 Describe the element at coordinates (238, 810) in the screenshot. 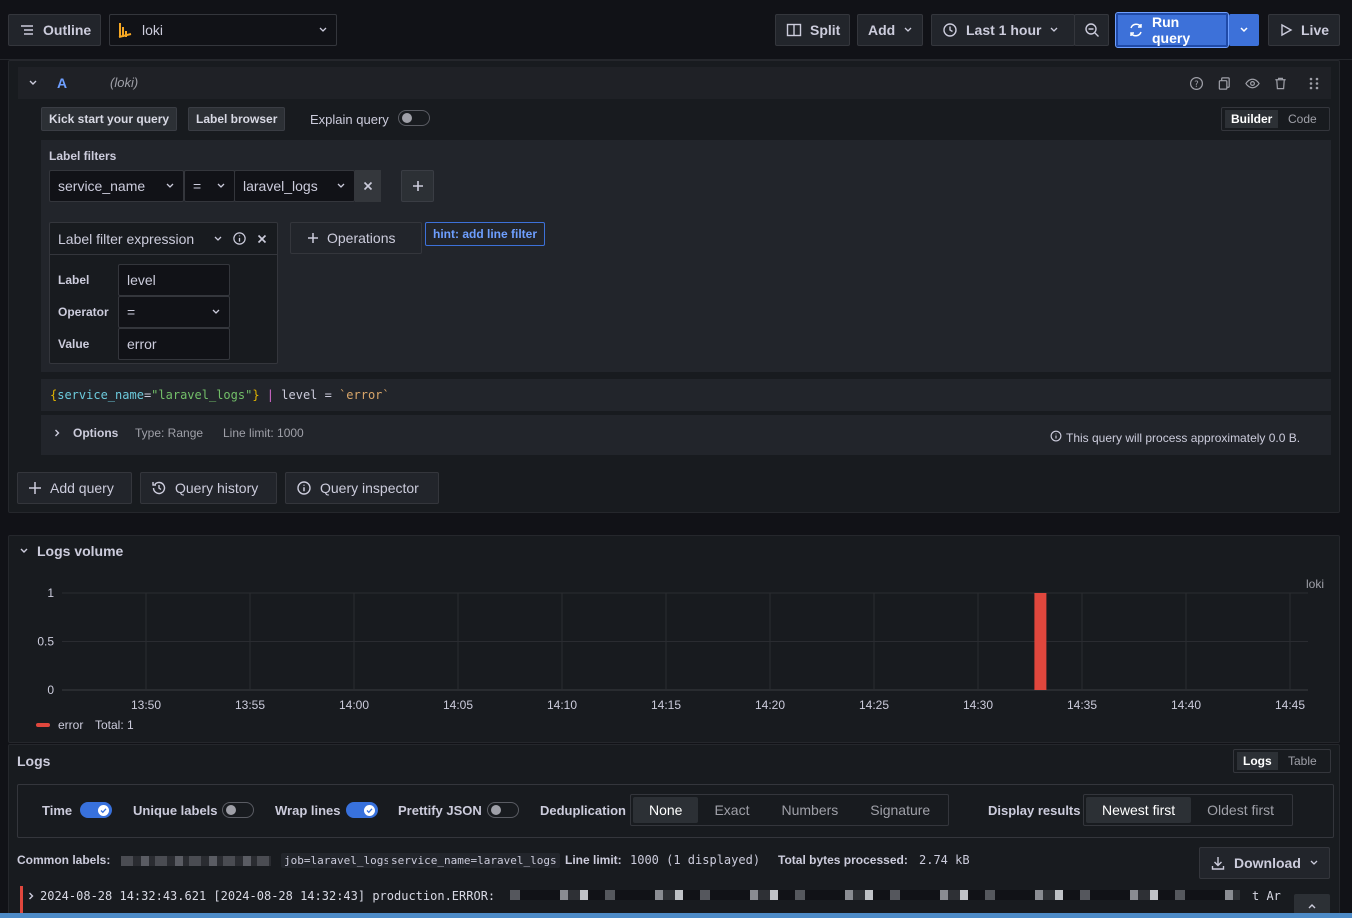

I see `unique-labels-toggle` at that location.